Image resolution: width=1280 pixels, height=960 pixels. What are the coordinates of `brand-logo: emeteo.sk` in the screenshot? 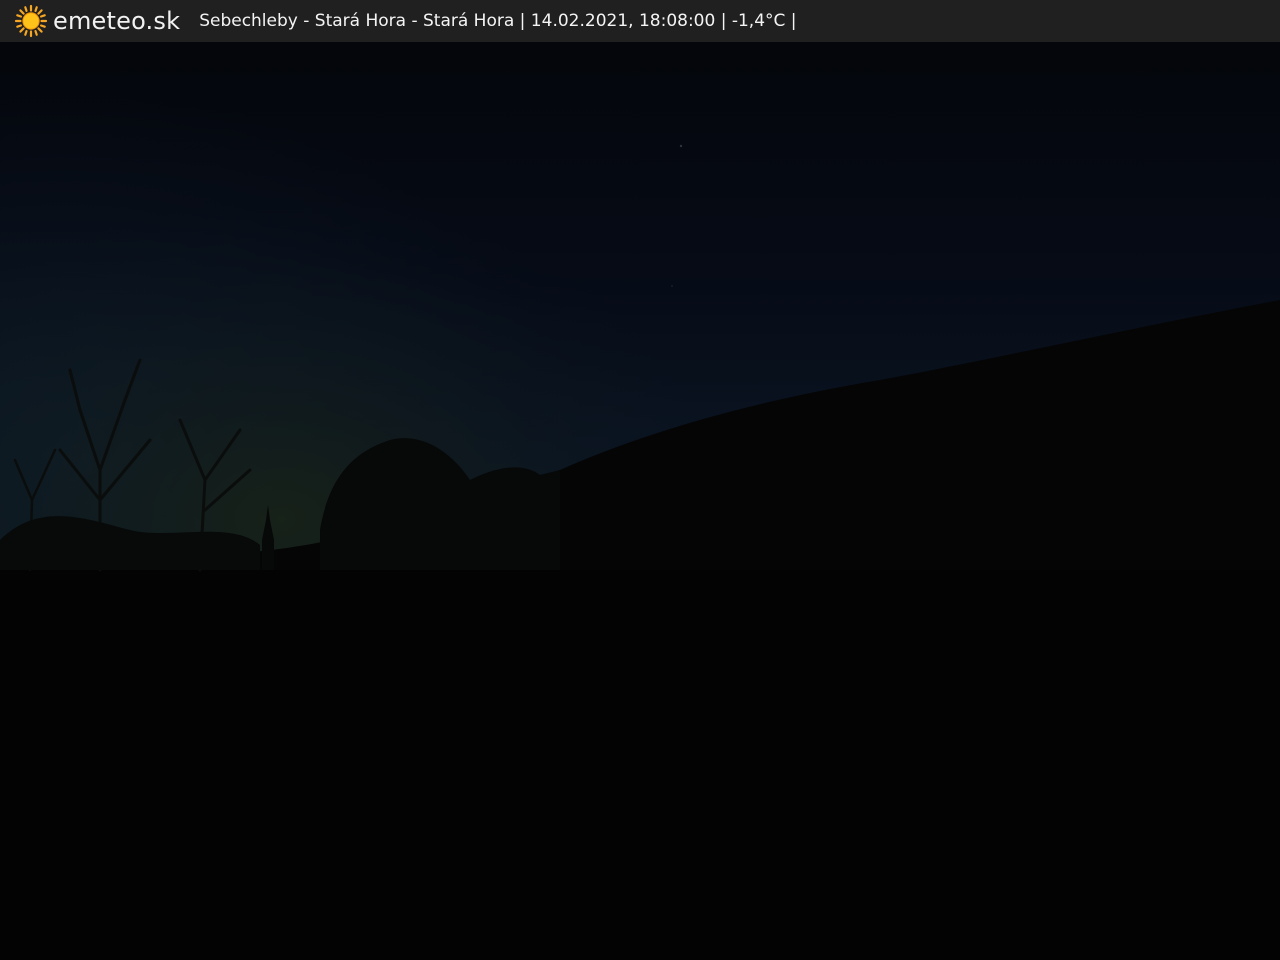 It's located at (97, 21).